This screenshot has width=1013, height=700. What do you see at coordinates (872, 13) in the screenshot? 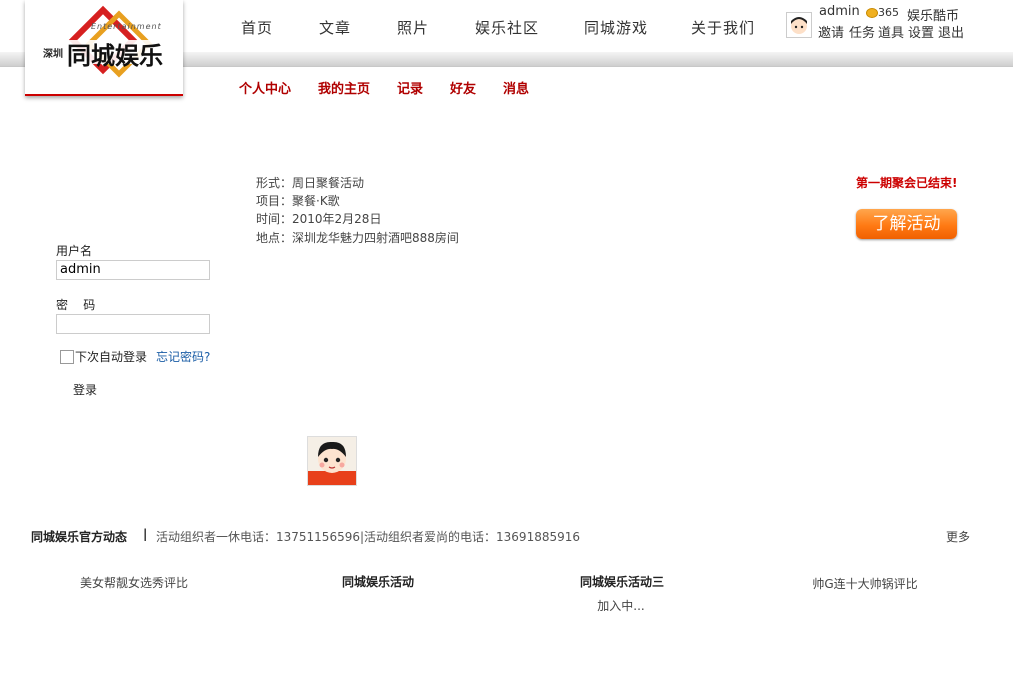
I see `coin-icon` at bounding box center [872, 13].